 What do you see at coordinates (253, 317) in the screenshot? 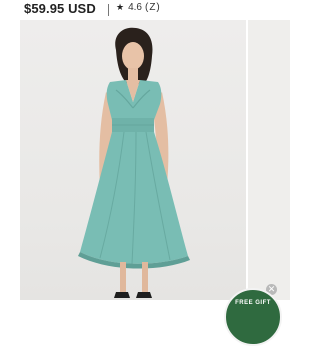
I see `free-gift-badge: FREE GIFT` at bounding box center [253, 317].